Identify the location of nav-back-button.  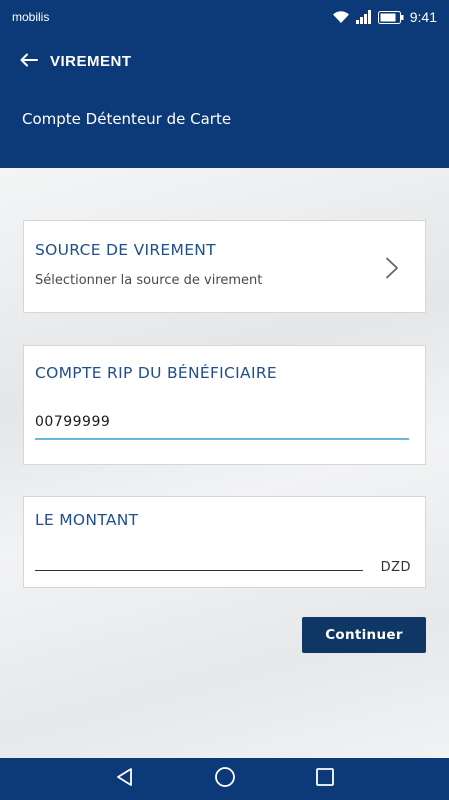
(125, 779).